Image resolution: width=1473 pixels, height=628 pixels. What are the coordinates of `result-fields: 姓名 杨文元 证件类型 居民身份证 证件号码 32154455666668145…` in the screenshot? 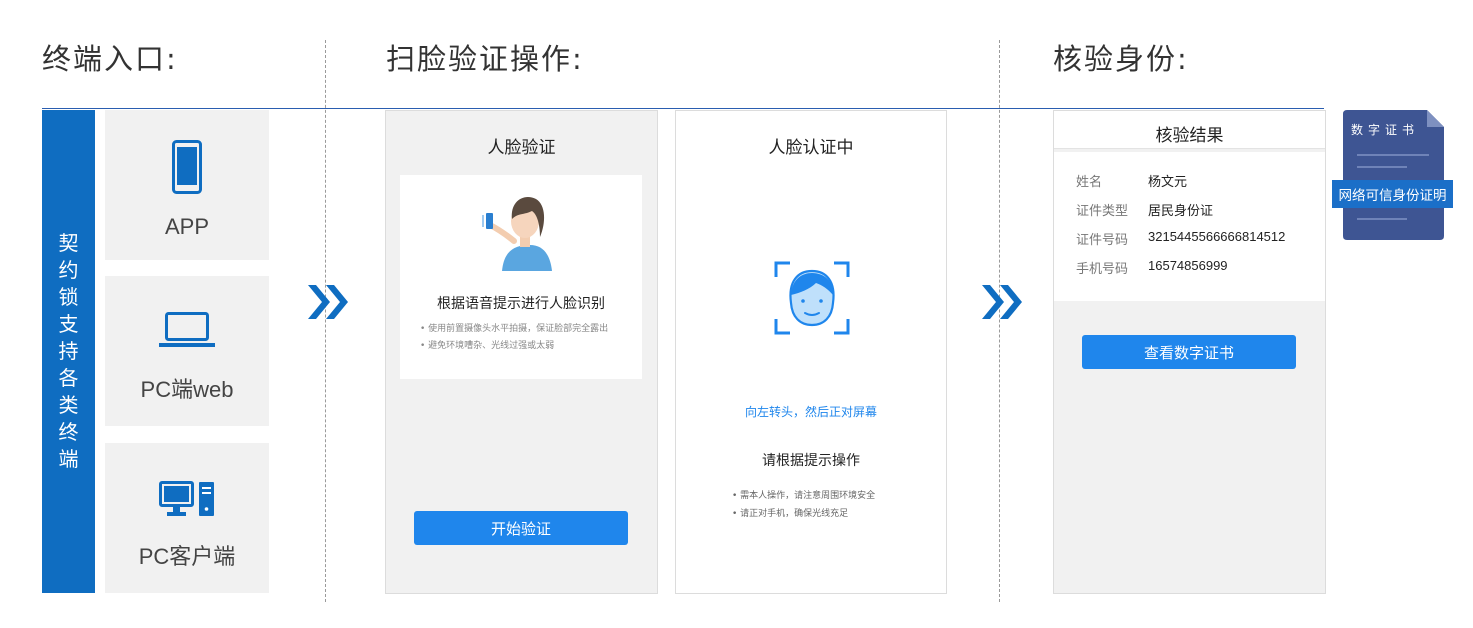 It's located at (1189, 226).